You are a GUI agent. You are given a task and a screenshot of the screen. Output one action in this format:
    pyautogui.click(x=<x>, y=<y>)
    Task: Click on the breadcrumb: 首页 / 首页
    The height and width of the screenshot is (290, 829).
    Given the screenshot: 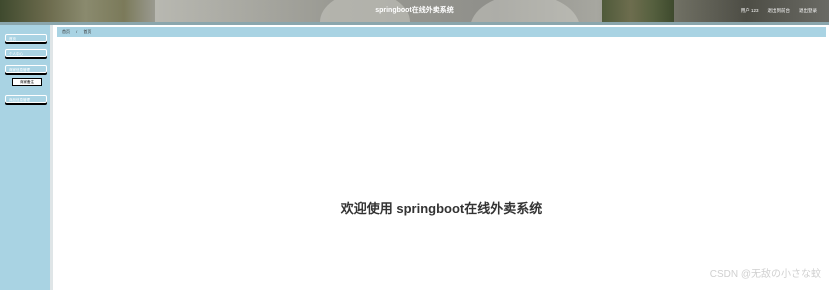 What is the action you would take?
    pyautogui.click(x=441, y=32)
    